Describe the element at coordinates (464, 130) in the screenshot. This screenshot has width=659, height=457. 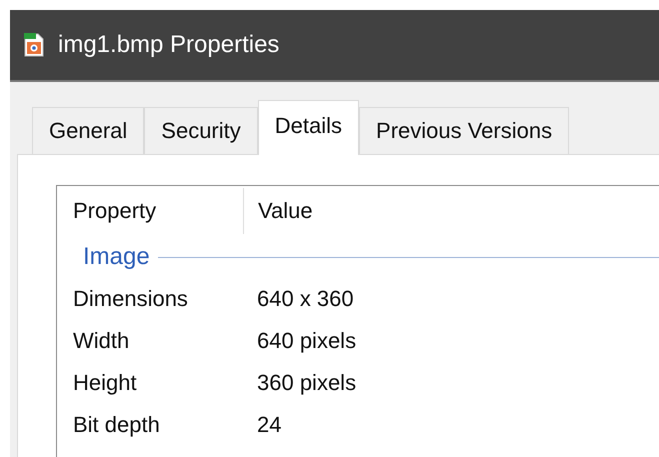
I see `tab: Previous Versions` at that location.